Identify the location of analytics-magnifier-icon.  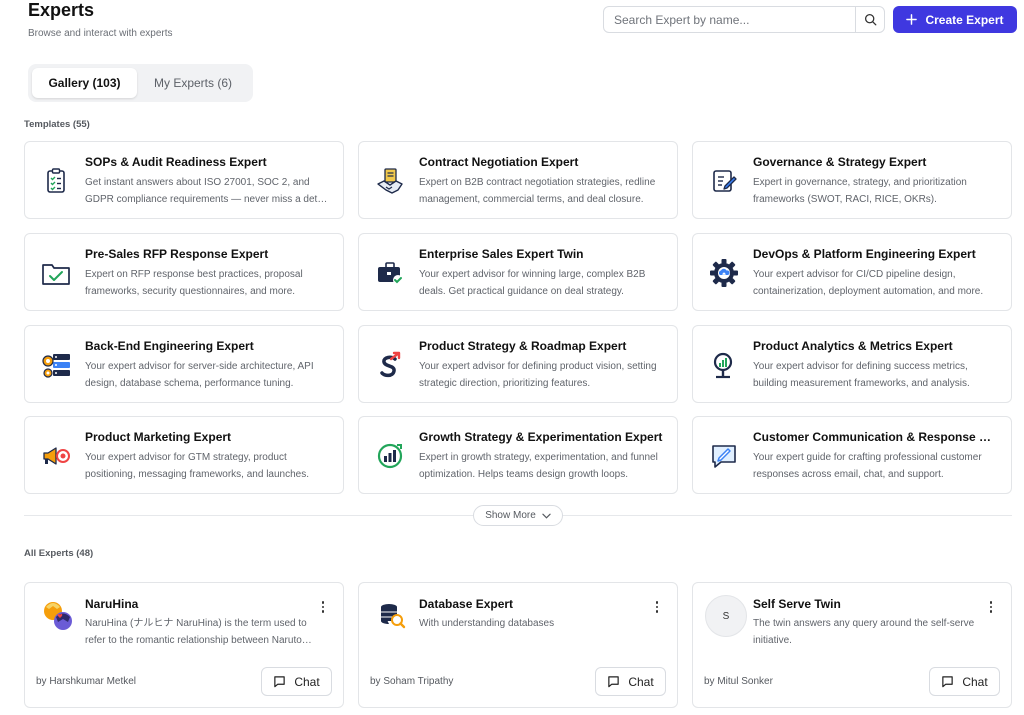
(724, 365).